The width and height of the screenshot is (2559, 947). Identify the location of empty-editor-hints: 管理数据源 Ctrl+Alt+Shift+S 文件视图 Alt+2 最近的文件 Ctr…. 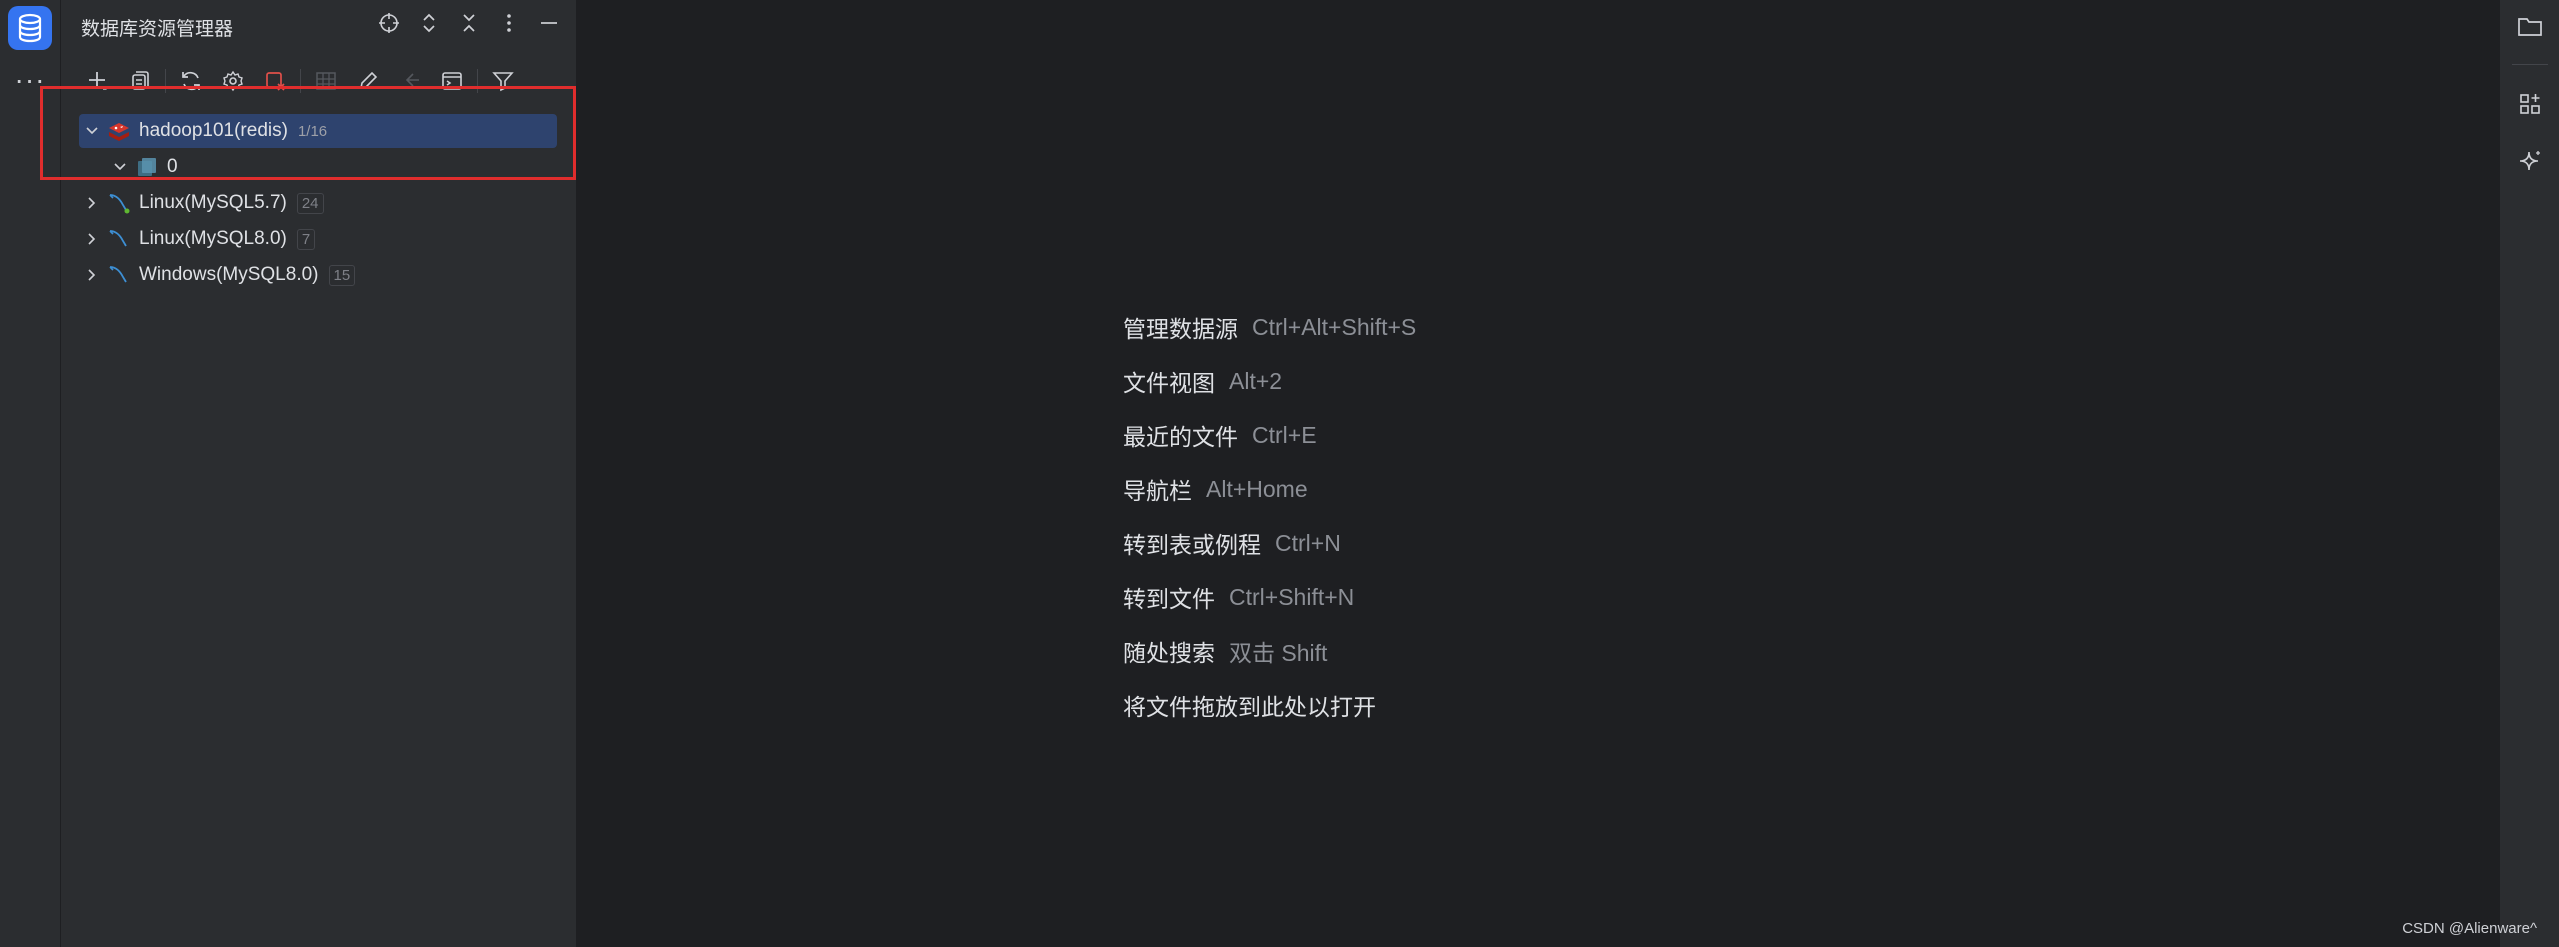
(1269, 516).